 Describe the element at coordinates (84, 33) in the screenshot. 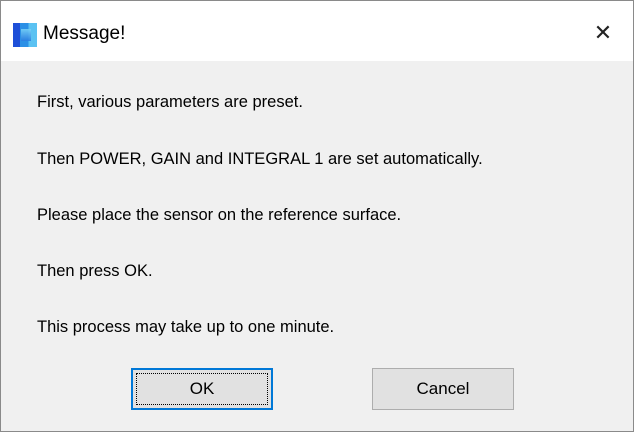

I see `window-title: Message!` at that location.